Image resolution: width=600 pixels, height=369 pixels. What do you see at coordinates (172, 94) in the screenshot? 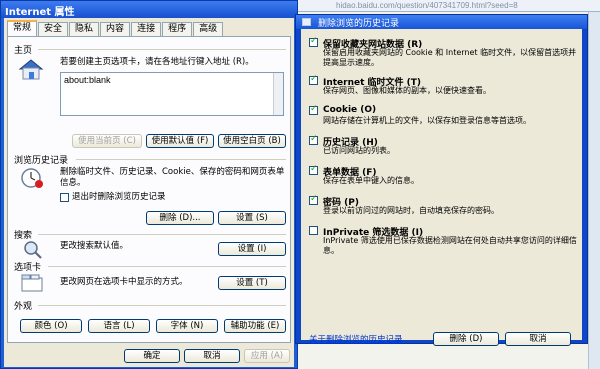
I see `homepage-url-textarea: about:blank` at bounding box center [172, 94].